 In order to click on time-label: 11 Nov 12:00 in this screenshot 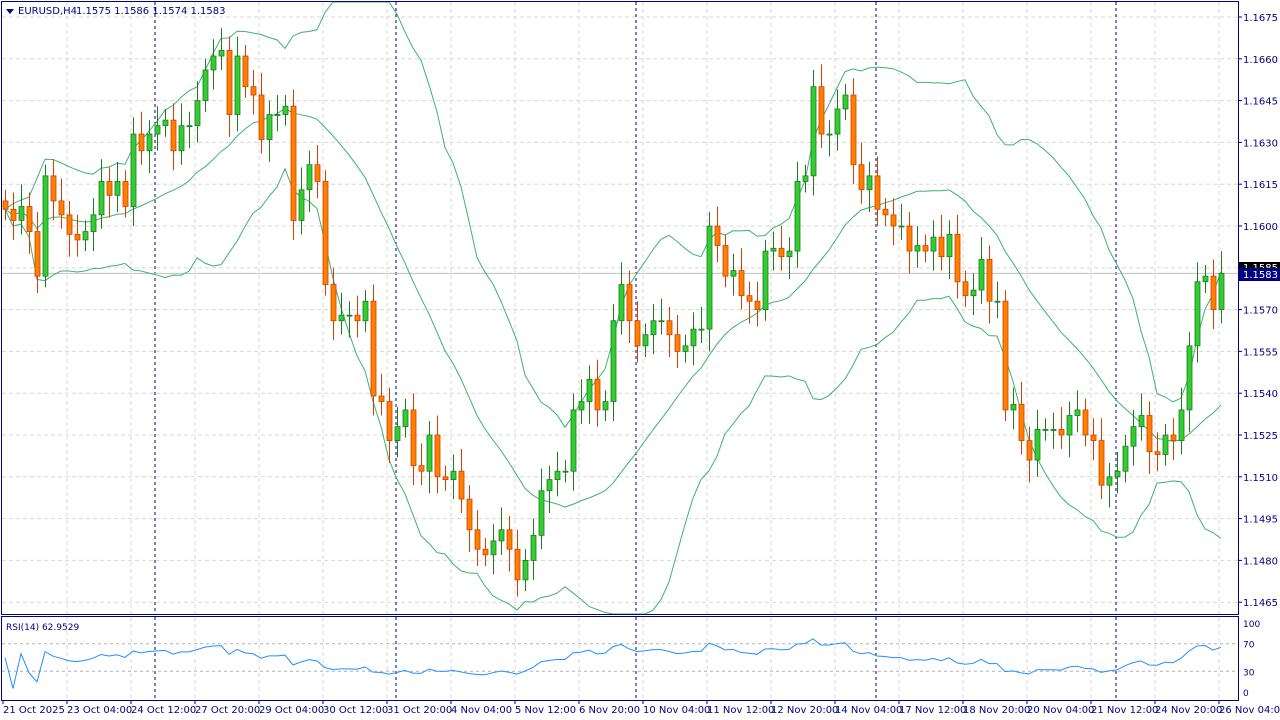, I will do `click(740, 710)`.